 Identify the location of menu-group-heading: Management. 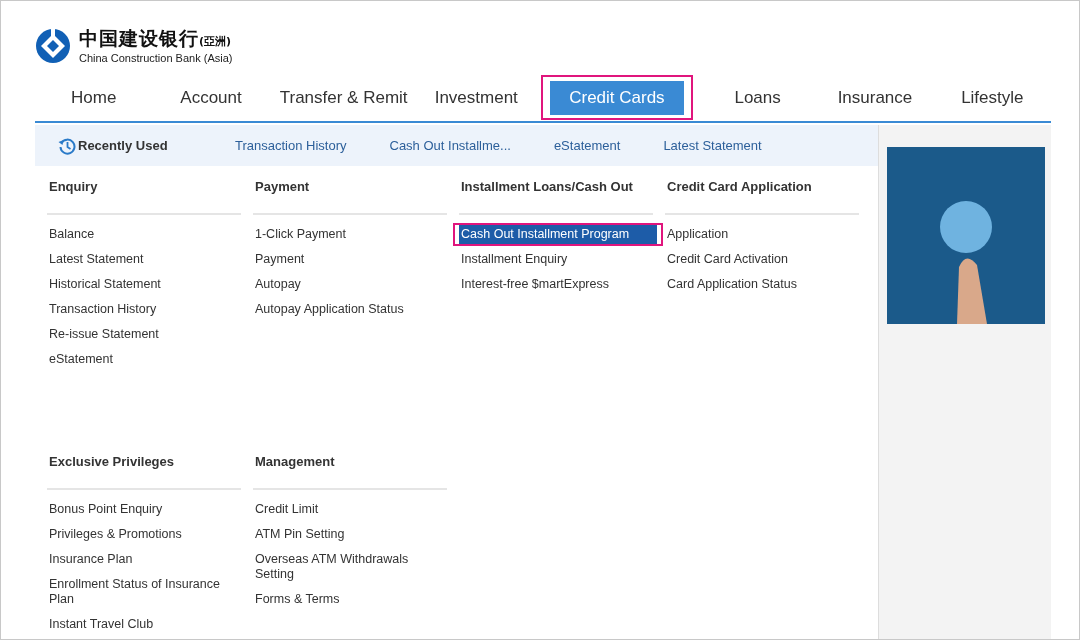
(295, 462).